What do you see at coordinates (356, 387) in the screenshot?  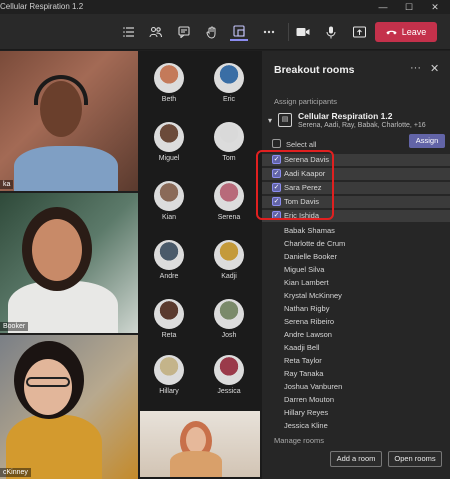 I see `participant-row: Joshua Vanburen` at bounding box center [356, 387].